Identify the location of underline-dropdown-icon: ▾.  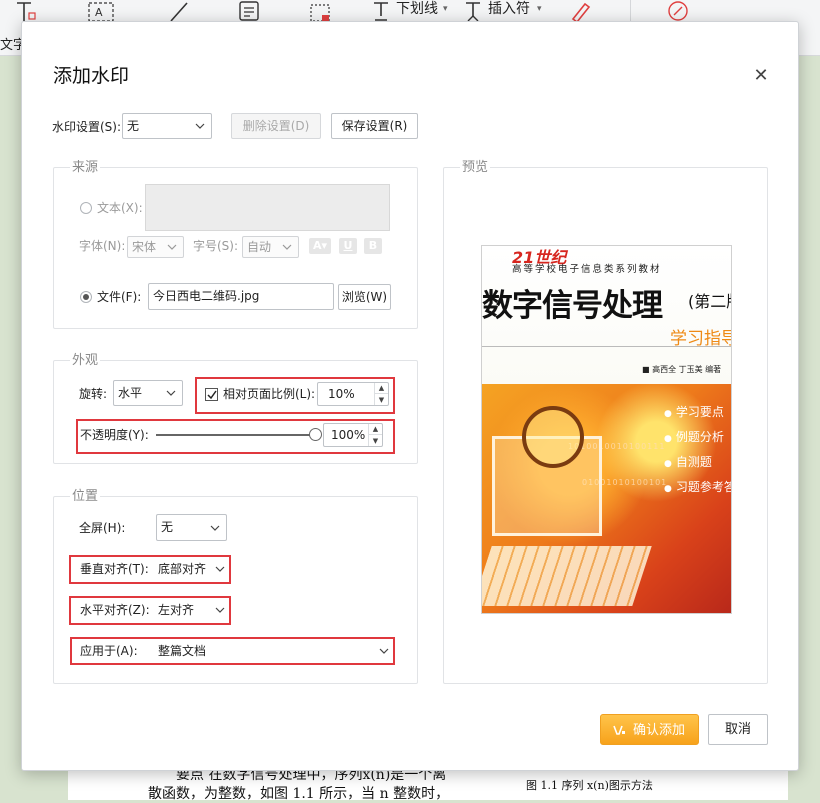
(445, 10).